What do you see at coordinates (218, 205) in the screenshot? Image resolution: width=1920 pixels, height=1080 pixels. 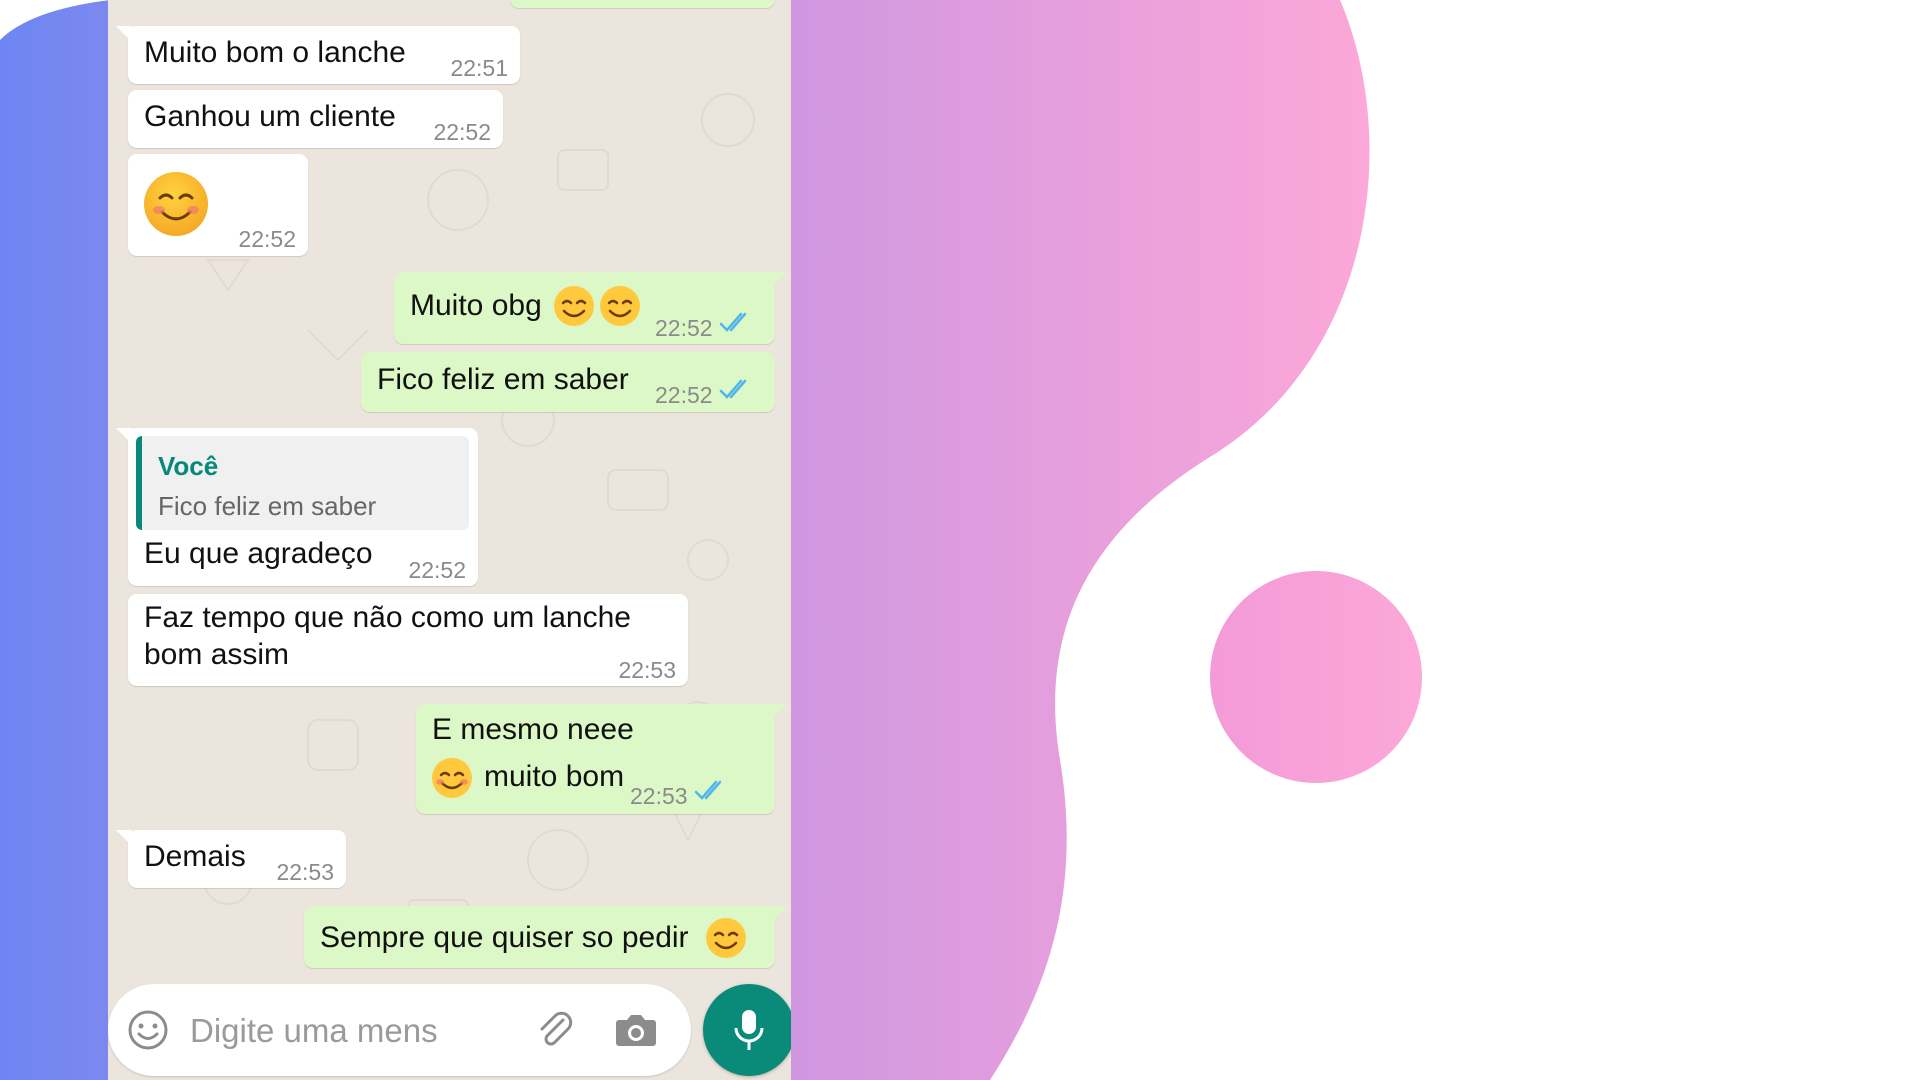 I see `message-incoming-emoji: 22:52` at bounding box center [218, 205].